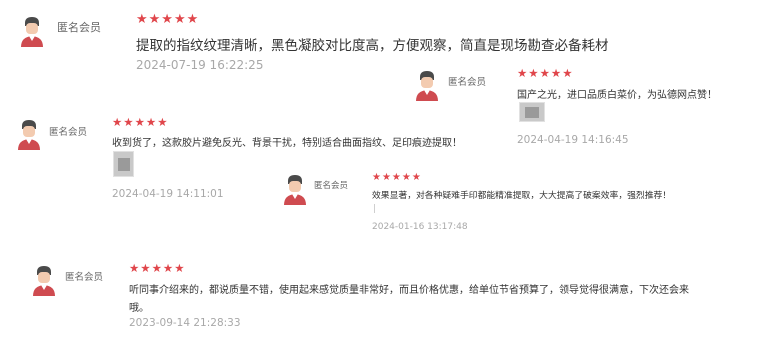 The width and height of the screenshot is (760, 348). What do you see at coordinates (617, 95) in the screenshot?
I see `review-text: 国产之光，进口品质白菜价，为弘德网点赞！` at bounding box center [617, 95].